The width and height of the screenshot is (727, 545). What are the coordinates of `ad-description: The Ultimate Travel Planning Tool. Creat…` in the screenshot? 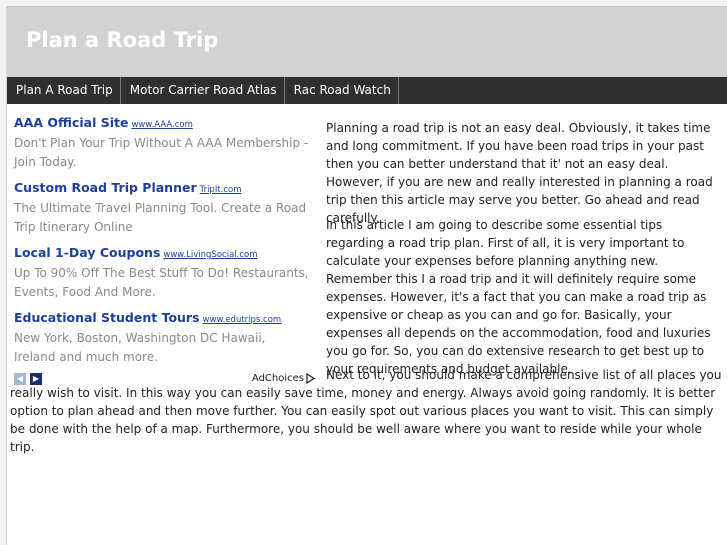 It's located at (160, 217).